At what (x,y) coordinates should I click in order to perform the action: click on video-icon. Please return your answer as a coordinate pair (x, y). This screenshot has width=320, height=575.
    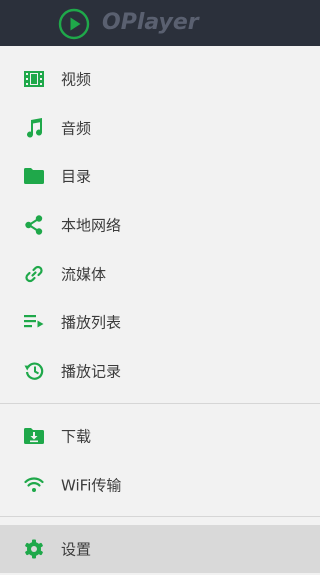
    Looking at the image, I should click on (34, 79).